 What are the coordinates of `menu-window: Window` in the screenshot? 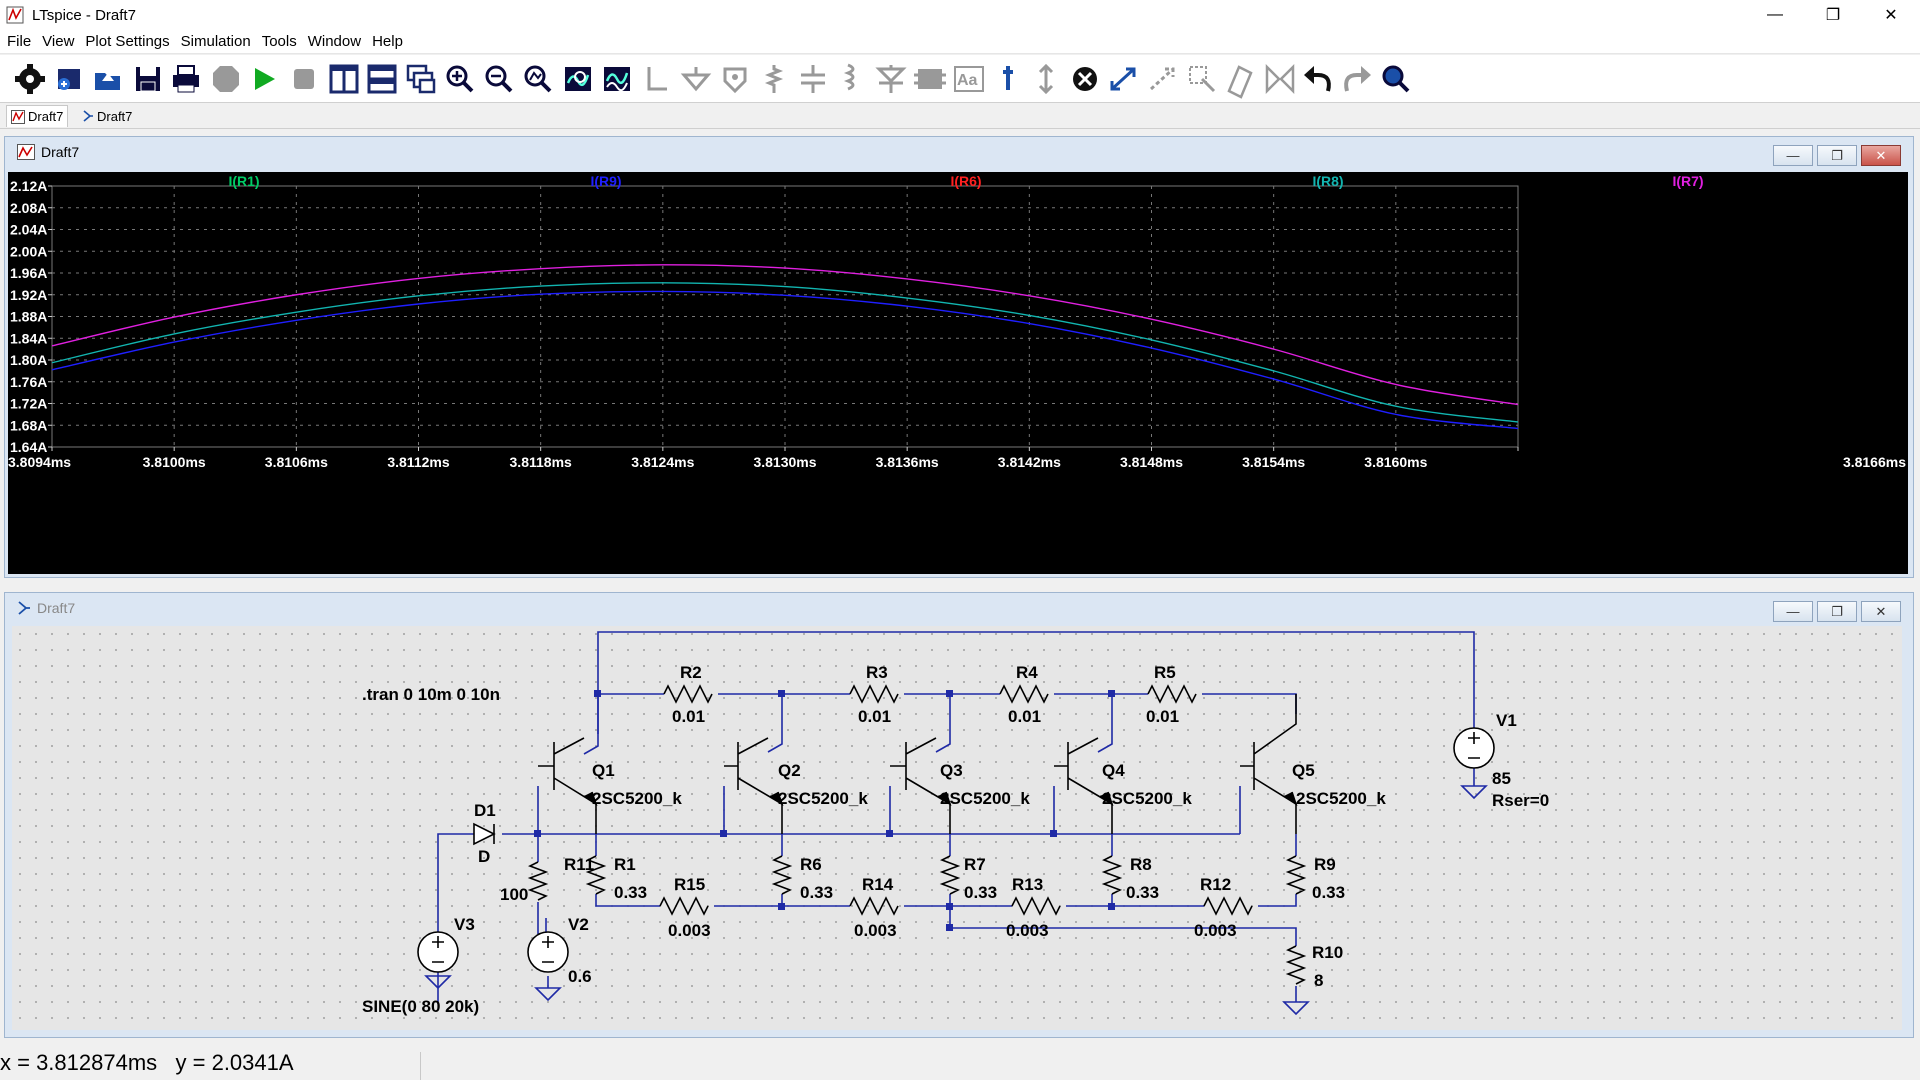 It's located at (340, 41).